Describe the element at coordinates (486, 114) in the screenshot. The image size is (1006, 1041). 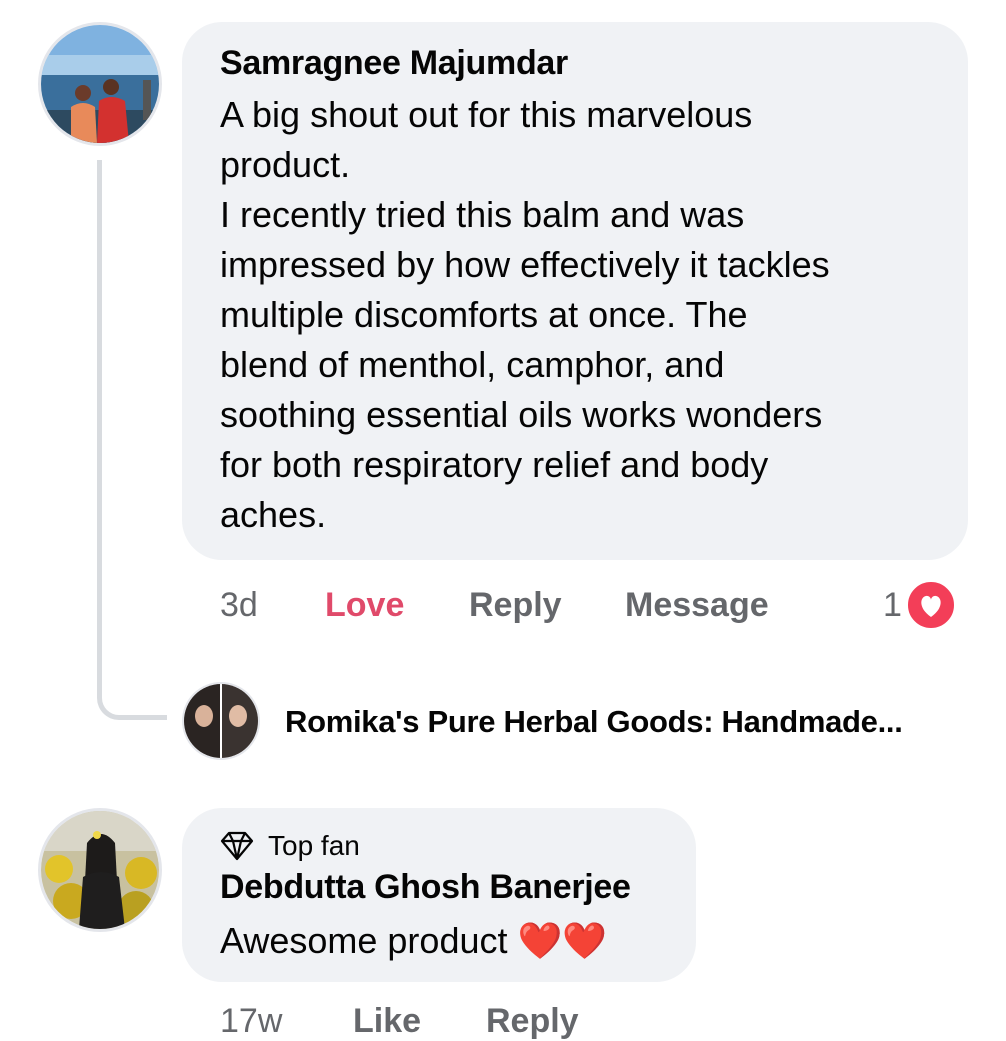
I see `comment-line: A big shout out for this marvelous` at that location.